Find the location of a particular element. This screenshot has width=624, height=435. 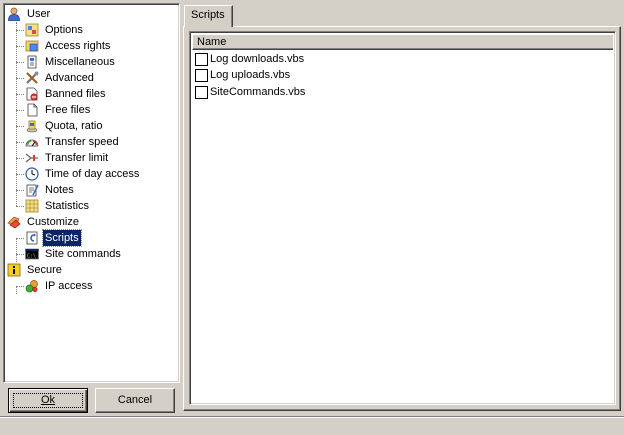

tree-item-label: Options is located at coordinates (64, 30).